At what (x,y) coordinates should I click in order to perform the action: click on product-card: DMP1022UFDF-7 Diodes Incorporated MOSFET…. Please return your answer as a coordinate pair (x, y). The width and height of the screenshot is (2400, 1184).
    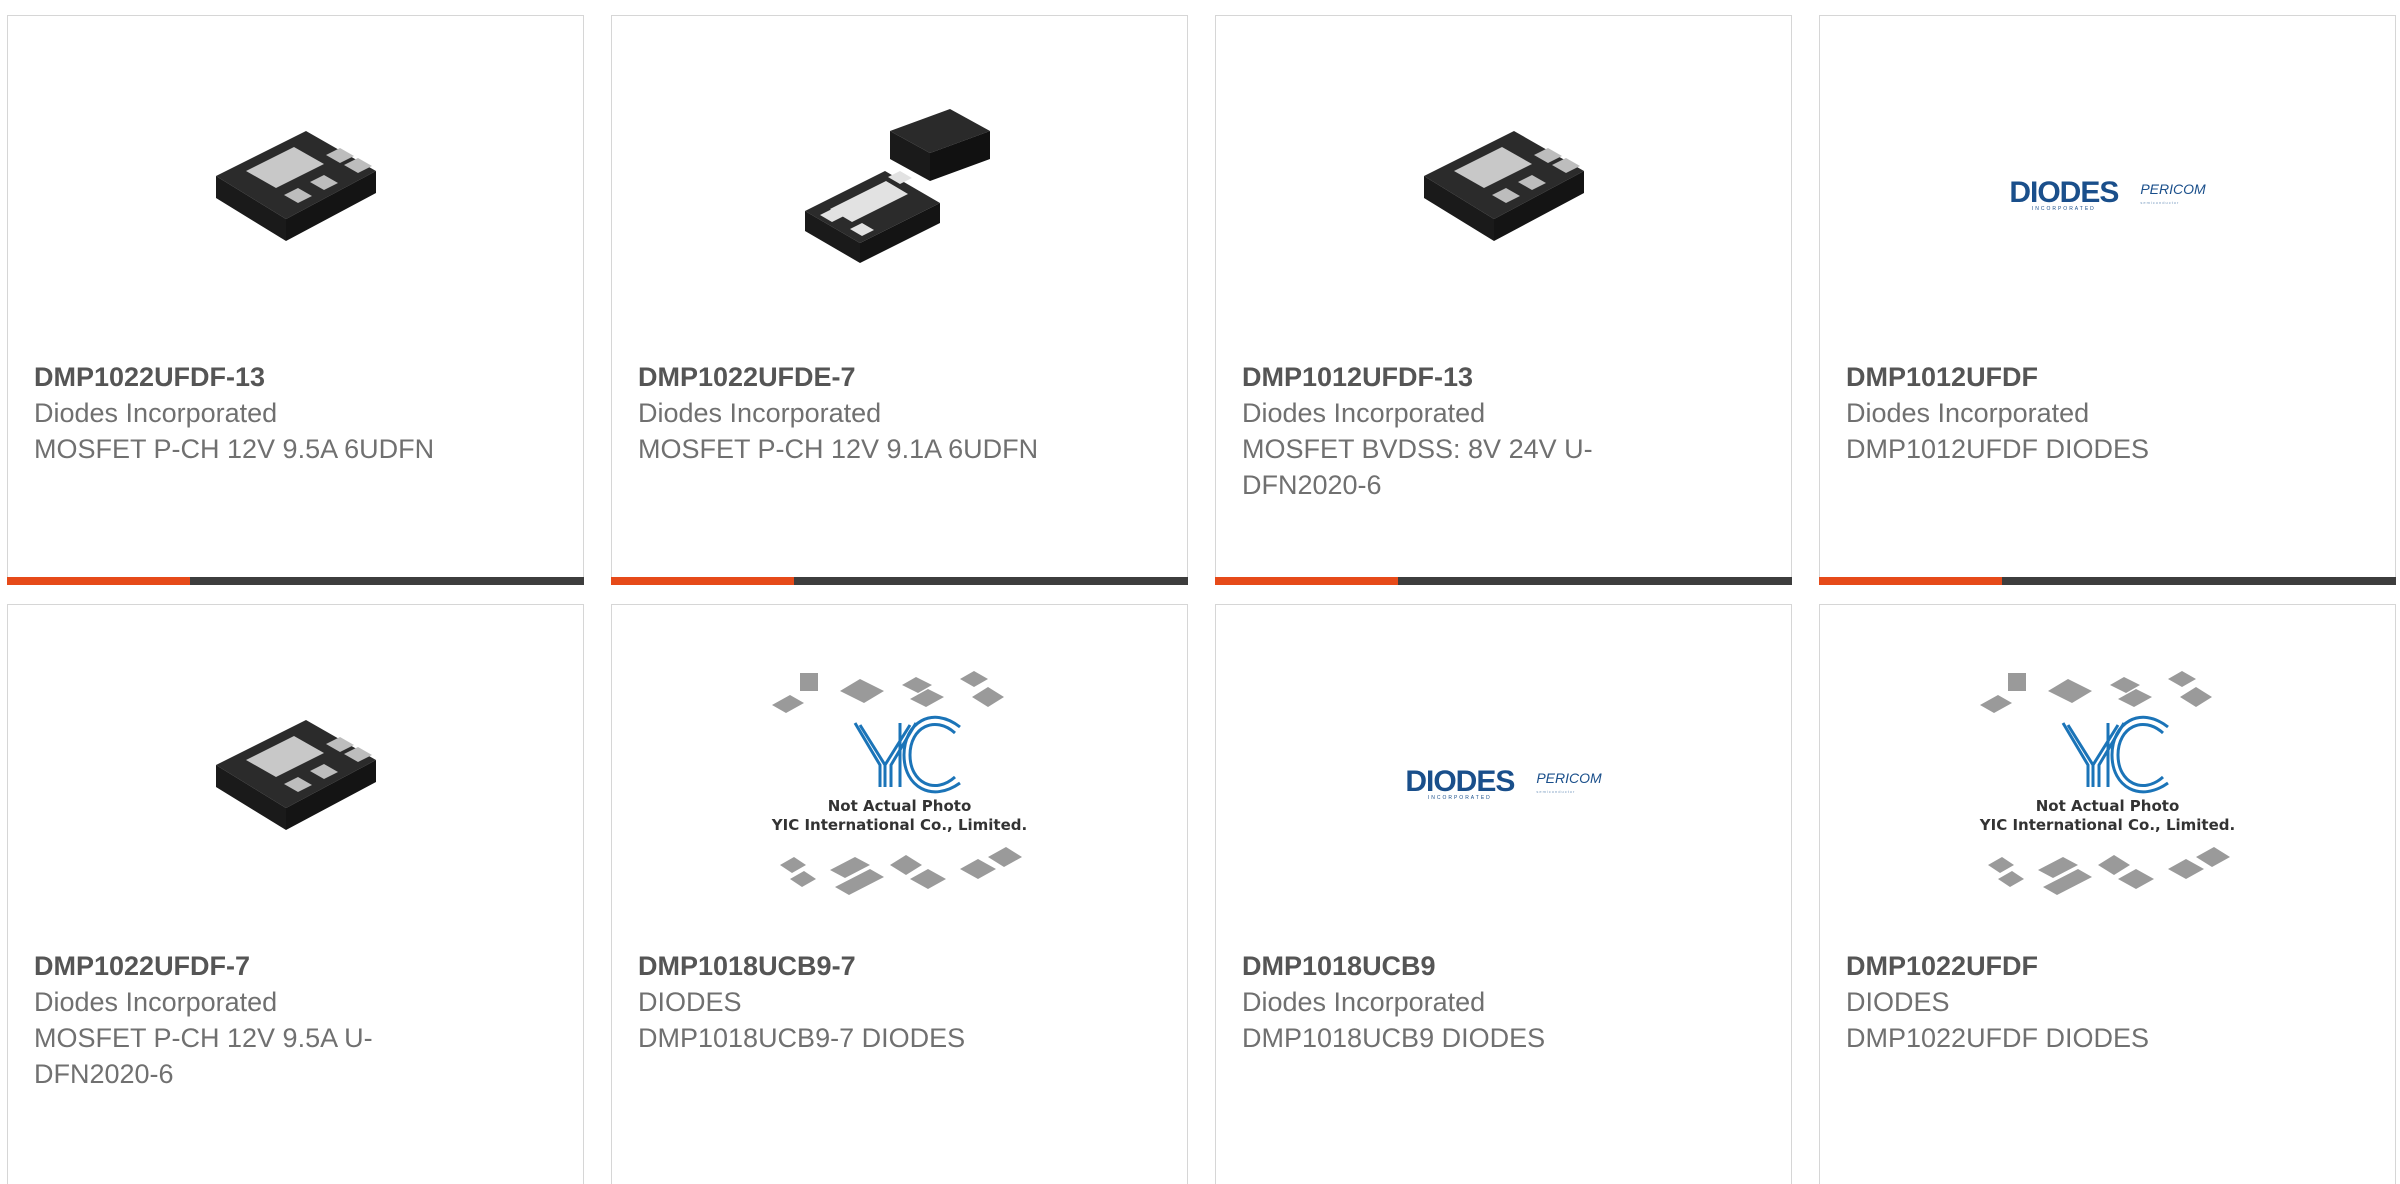
    Looking at the image, I should click on (295, 894).